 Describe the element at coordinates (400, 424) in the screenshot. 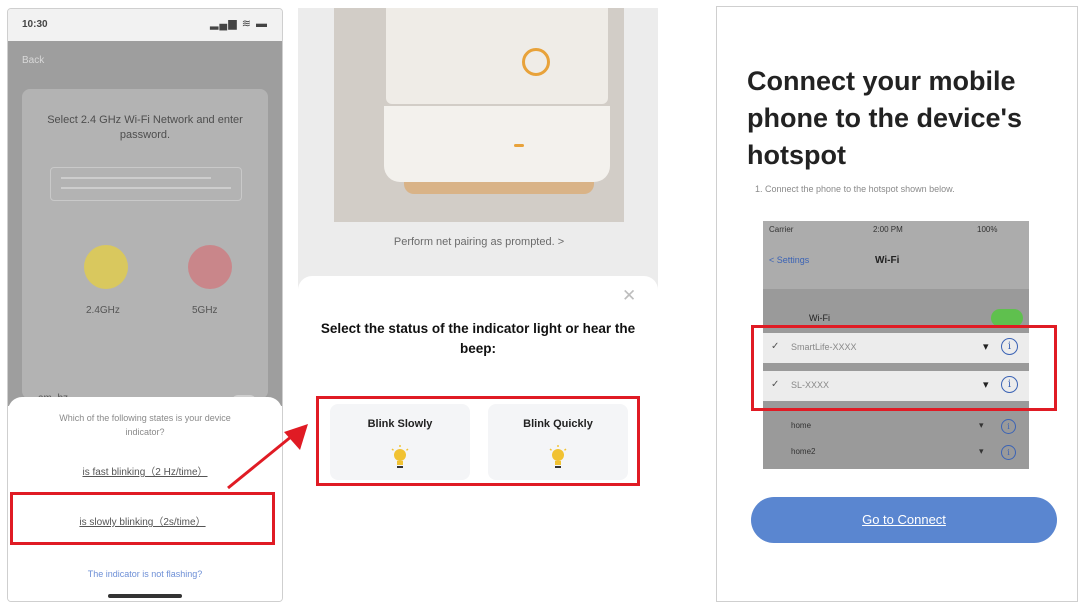

I see `blink-slowly-label: Blink Slowly` at that location.